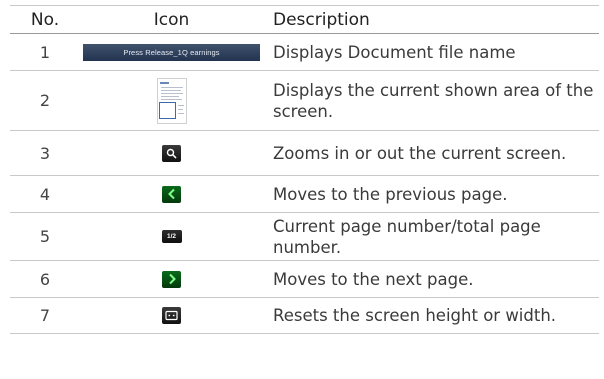 Image resolution: width=604 pixels, height=379 pixels. Describe the element at coordinates (45, 279) in the screenshot. I see `row-number: 6` at that location.